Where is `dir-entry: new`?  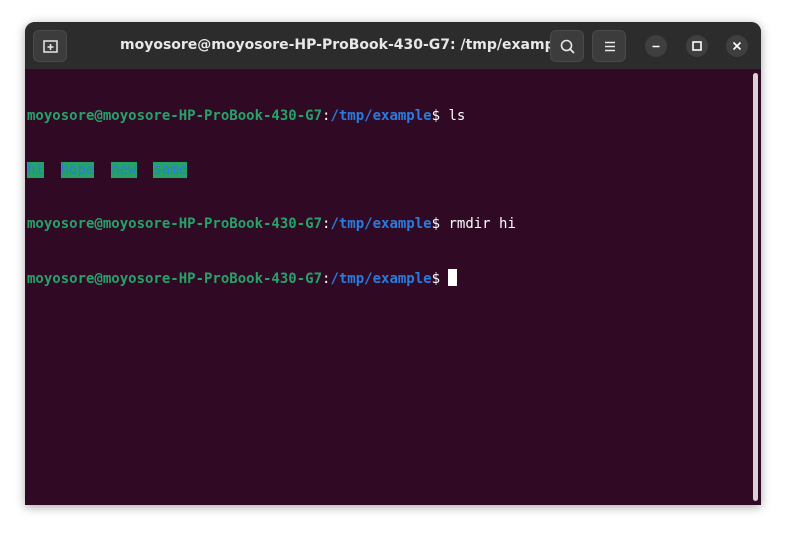 dir-entry: new is located at coordinates (124, 170).